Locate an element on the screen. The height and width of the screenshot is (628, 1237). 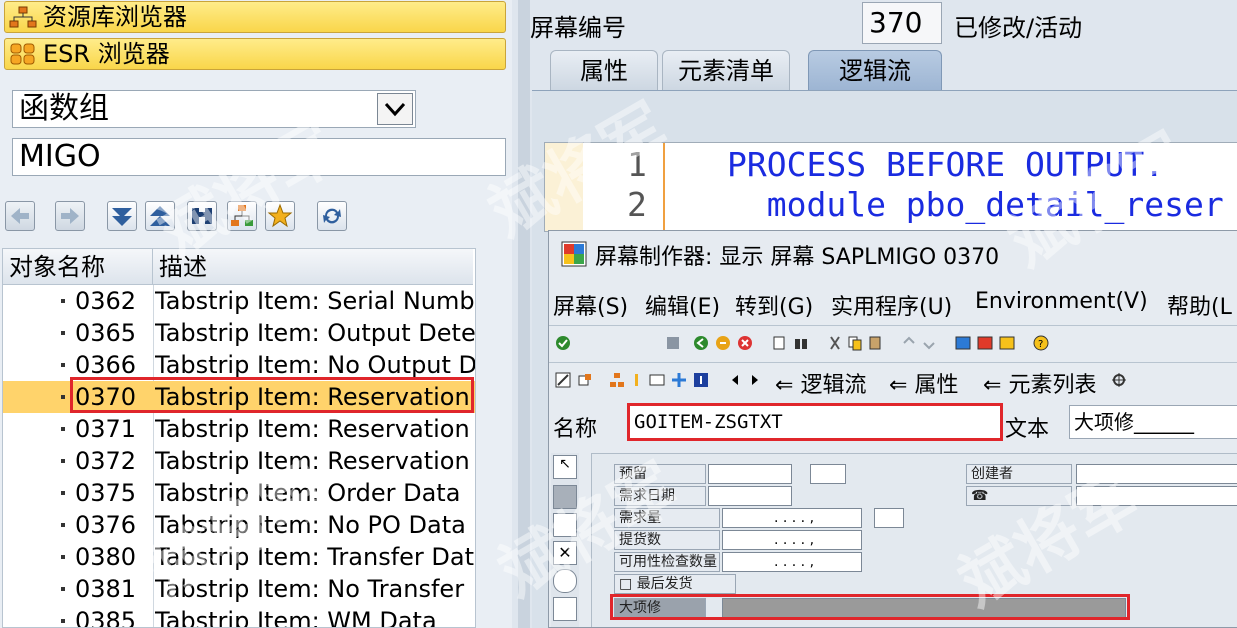
other-object-icon is located at coordinates (585, 380).